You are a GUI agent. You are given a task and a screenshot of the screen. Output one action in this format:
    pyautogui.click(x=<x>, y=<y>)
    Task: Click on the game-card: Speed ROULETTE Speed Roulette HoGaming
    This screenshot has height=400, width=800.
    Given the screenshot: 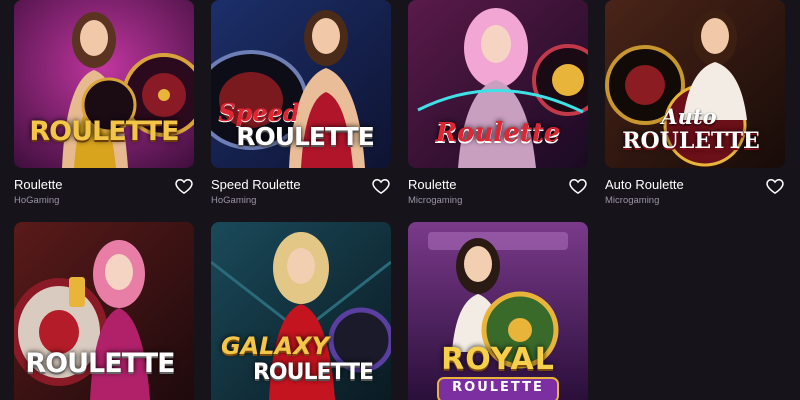 What is the action you would take?
    pyautogui.click(x=301, y=109)
    